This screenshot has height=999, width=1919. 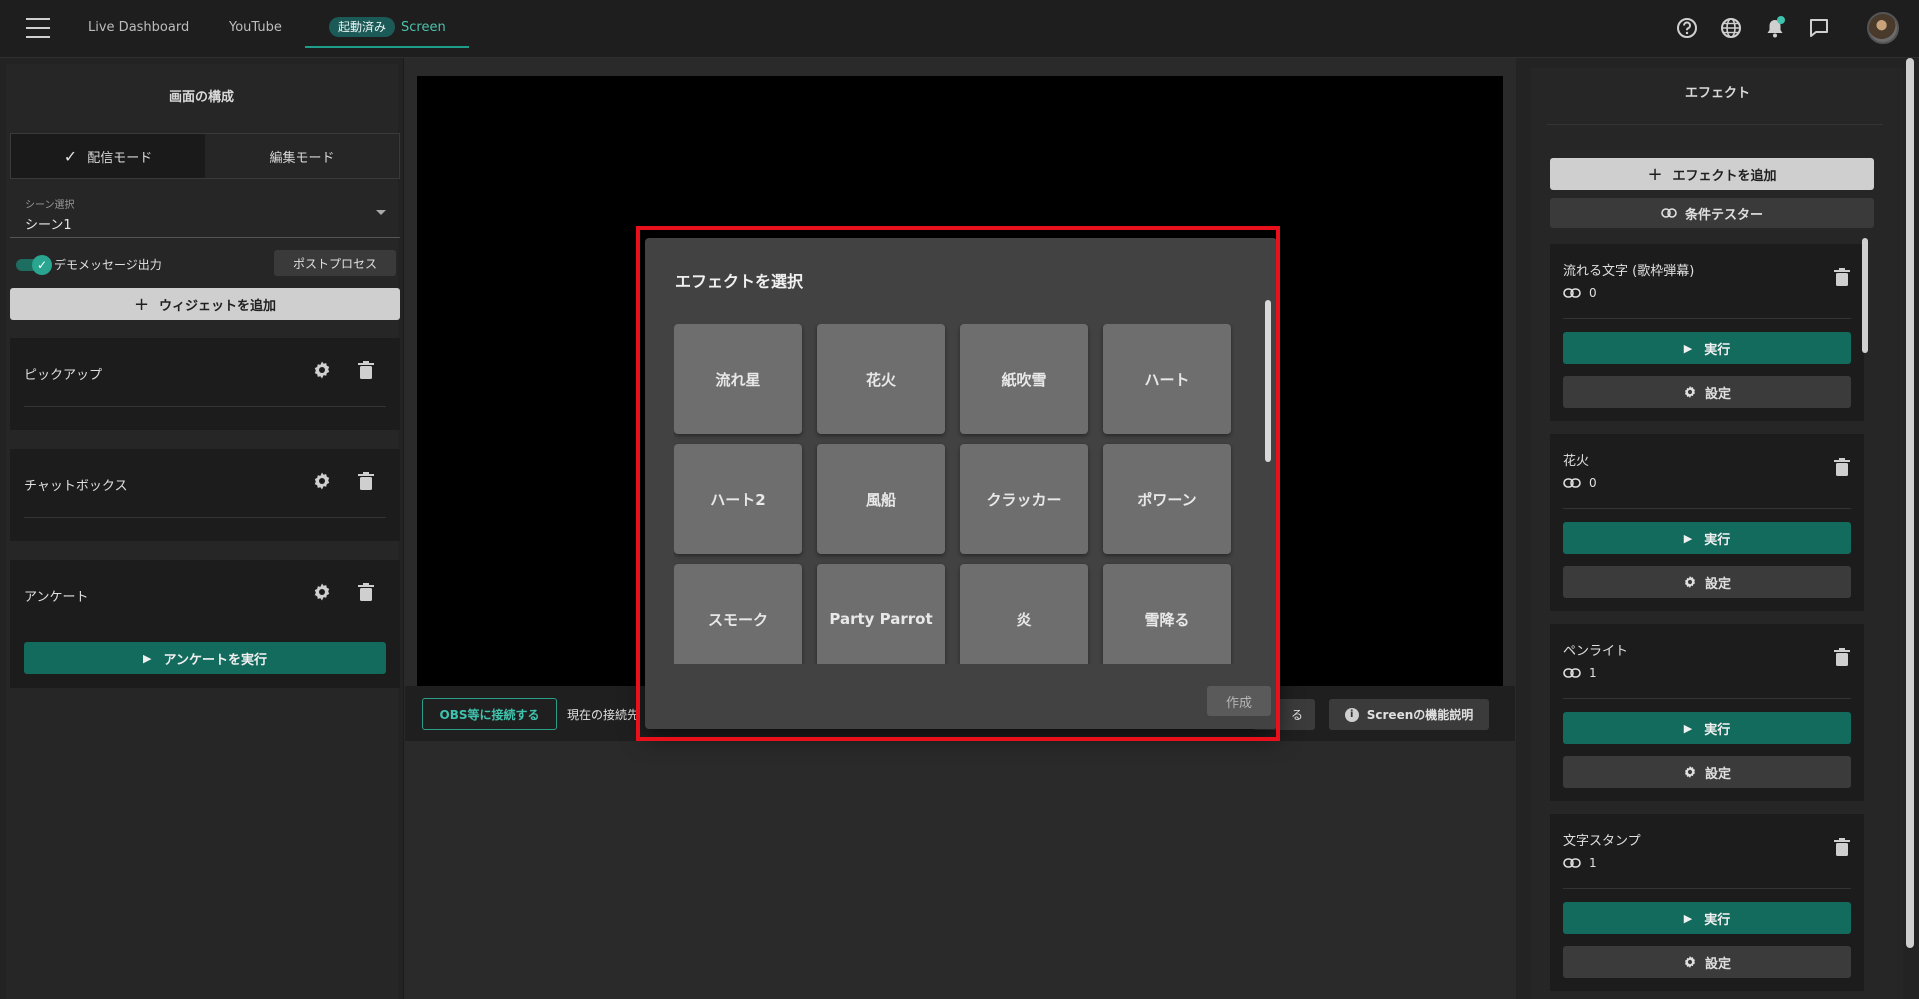 I want to click on dropdown-arrow-icon, so click(x=381, y=212).